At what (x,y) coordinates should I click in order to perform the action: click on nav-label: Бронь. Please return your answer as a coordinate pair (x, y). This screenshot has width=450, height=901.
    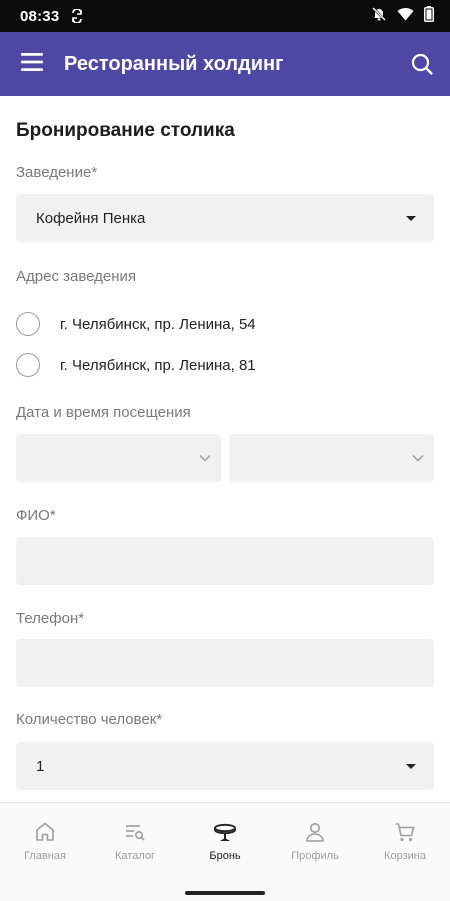
    Looking at the image, I should click on (225, 856).